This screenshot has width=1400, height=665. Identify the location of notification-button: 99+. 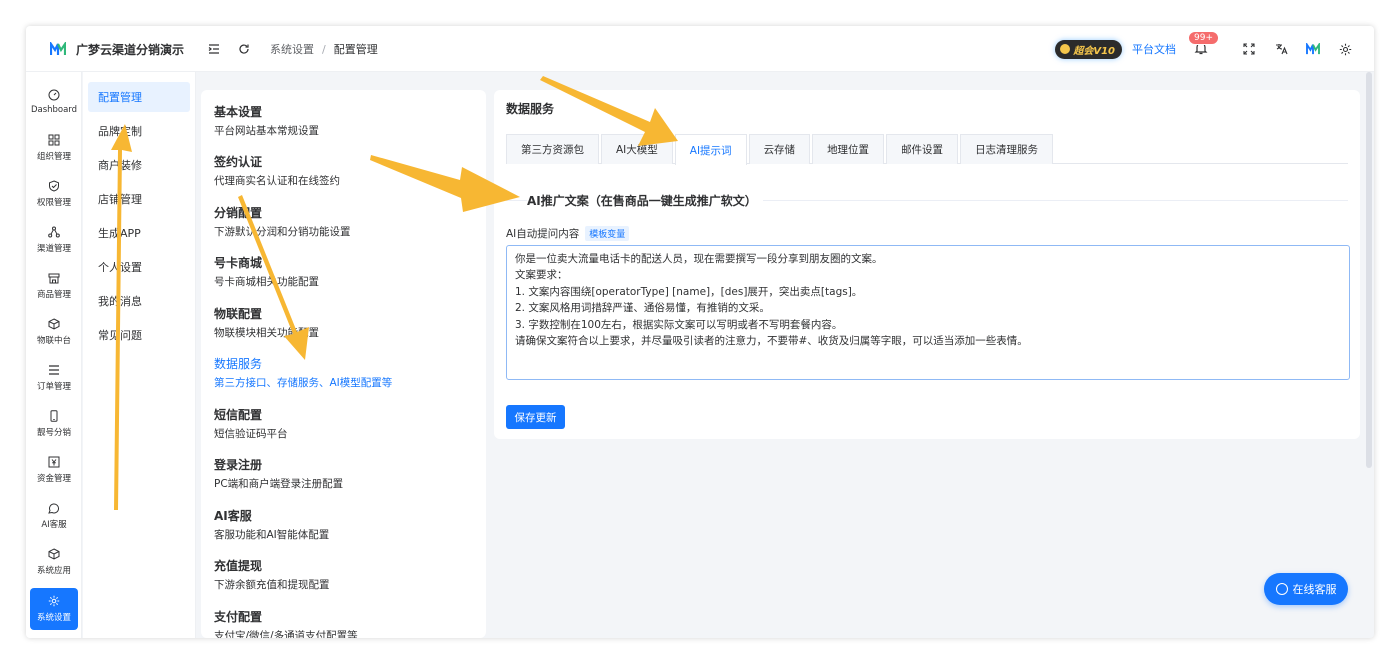
(1203, 44).